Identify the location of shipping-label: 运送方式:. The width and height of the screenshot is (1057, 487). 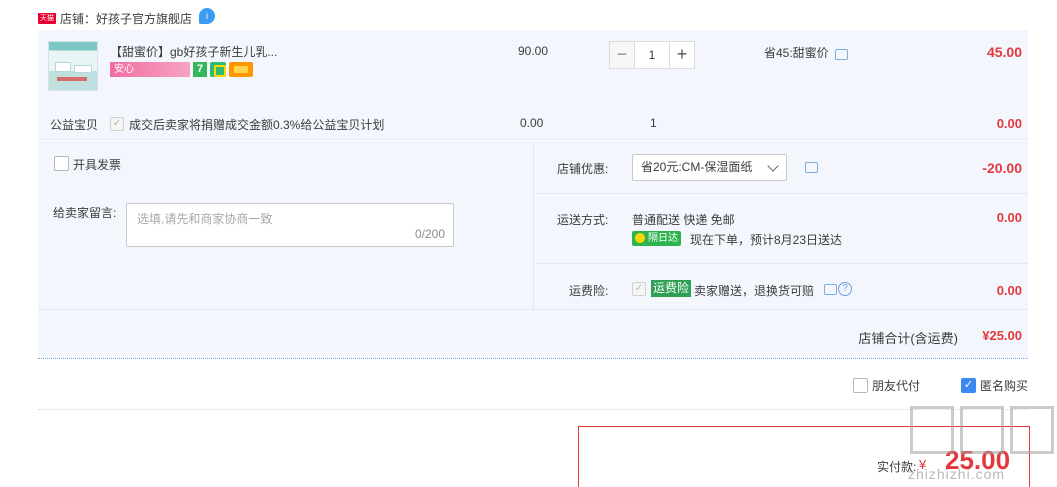
(583, 220).